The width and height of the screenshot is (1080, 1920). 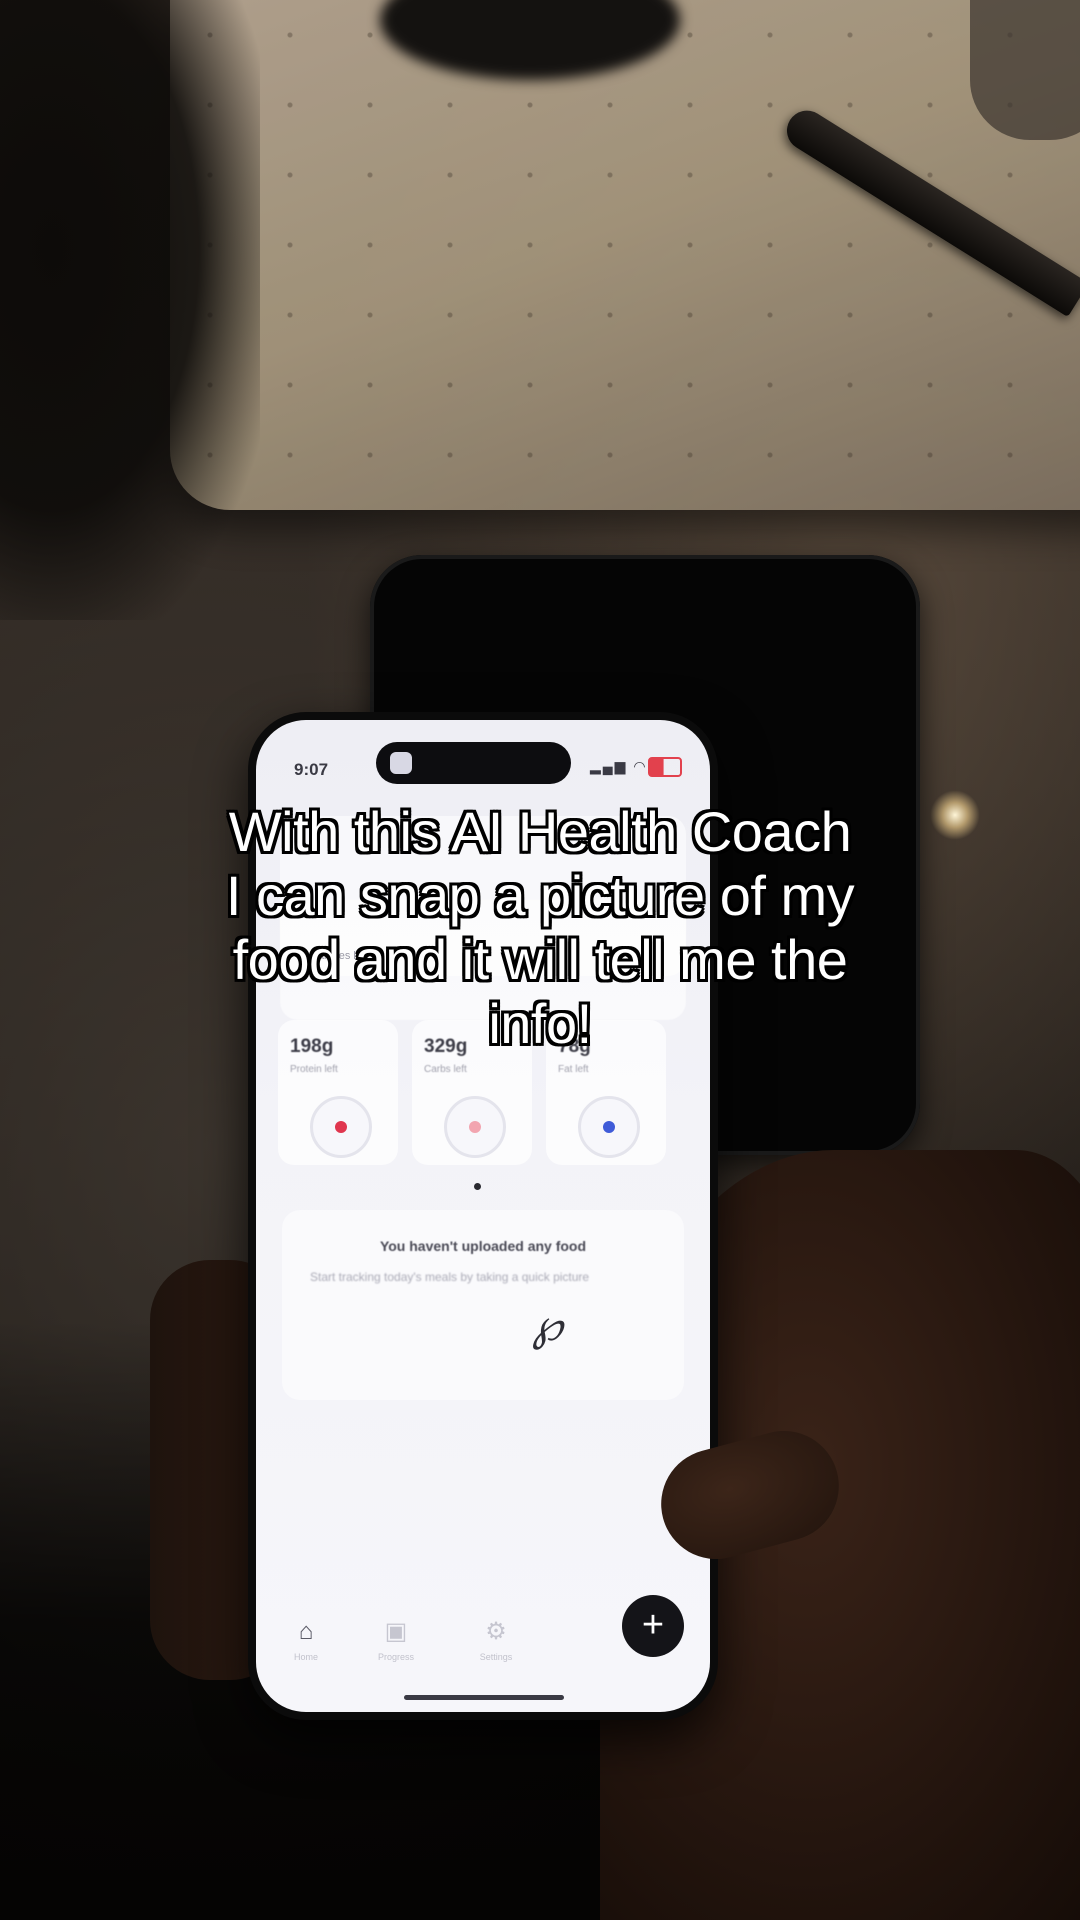 What do you see at coordinates (619, 766) in the screenshot?
I see `signal-wifi-icon: ▂▄▆ ◠` at bounding box center [619, 766].